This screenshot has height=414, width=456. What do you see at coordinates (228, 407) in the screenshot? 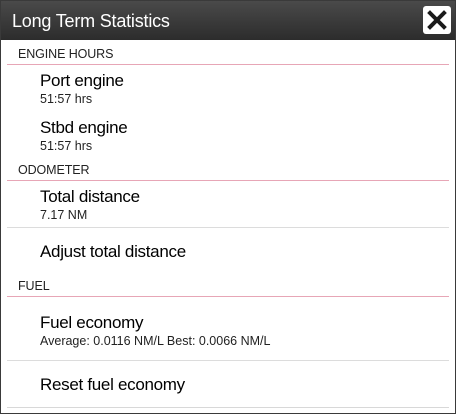
I see `list-bottom-divider` at bounding box center [228, 407].